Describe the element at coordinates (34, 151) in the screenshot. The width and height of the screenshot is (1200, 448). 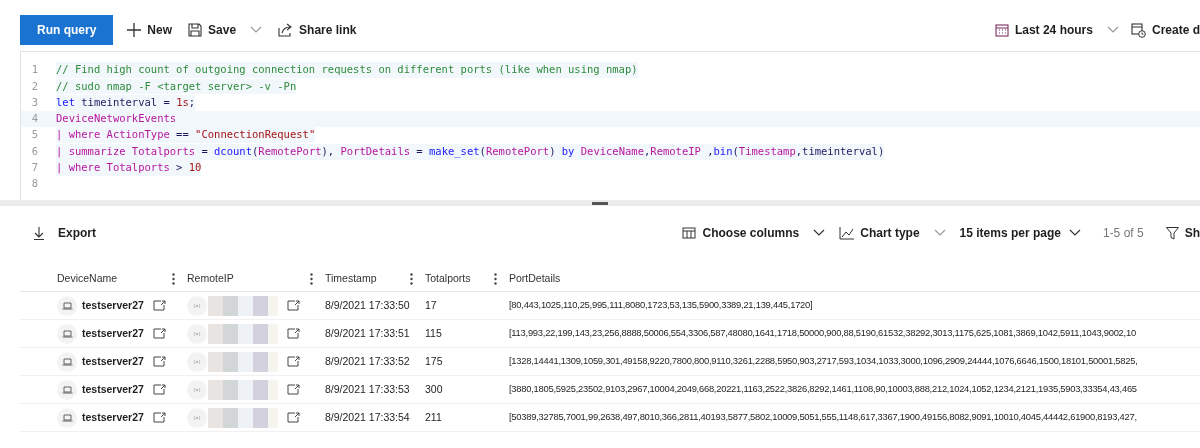
I see `line-number: 6` at that location.